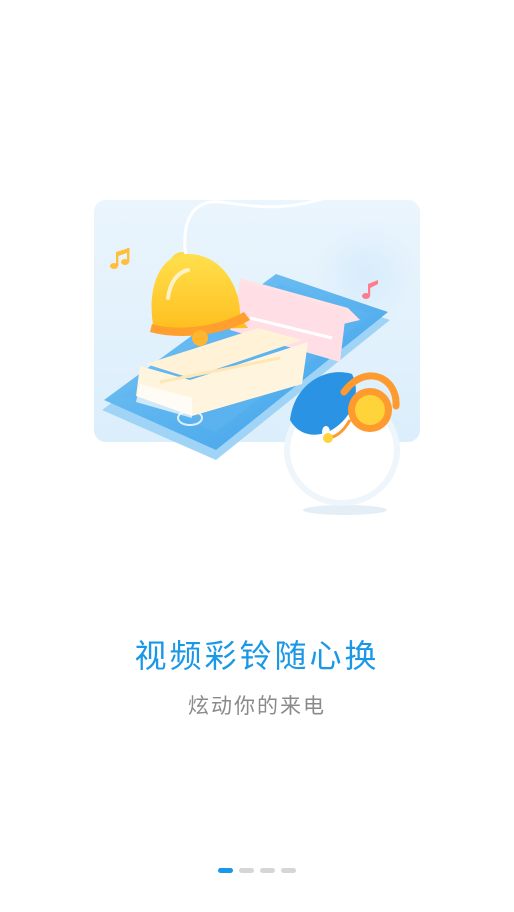 This screenshot has width=514, height=912. Describe the element at coordinates (257, 656) in the screenshot. I see `onboarding-title: 视频彩铃随心换` at that location.